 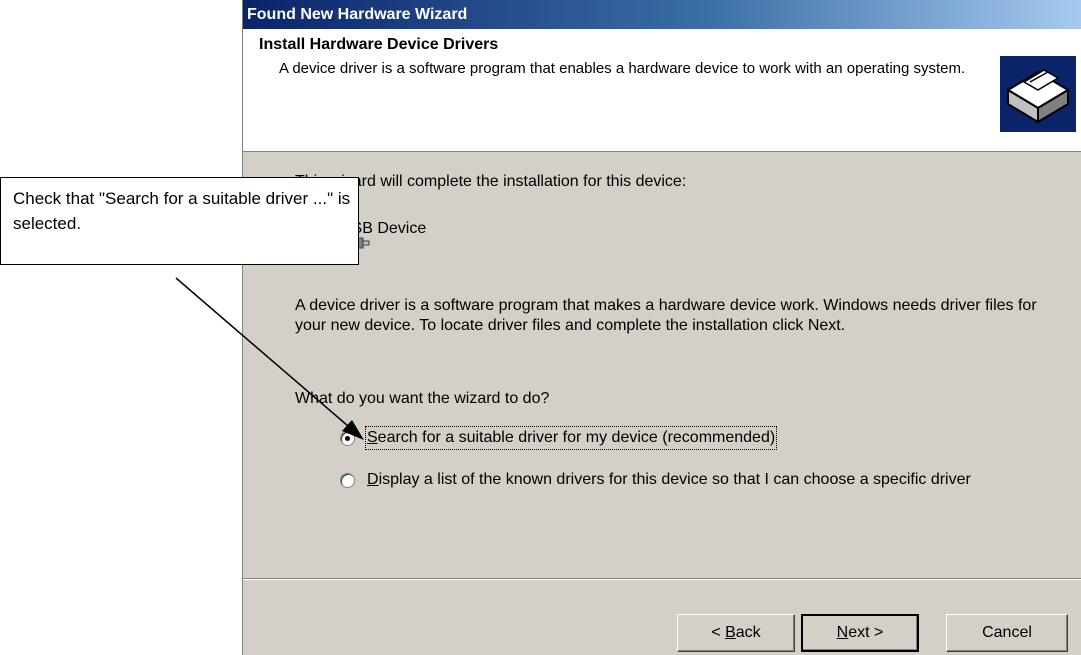 I want to click on next-button: Next >, so click(x=860, y=633).